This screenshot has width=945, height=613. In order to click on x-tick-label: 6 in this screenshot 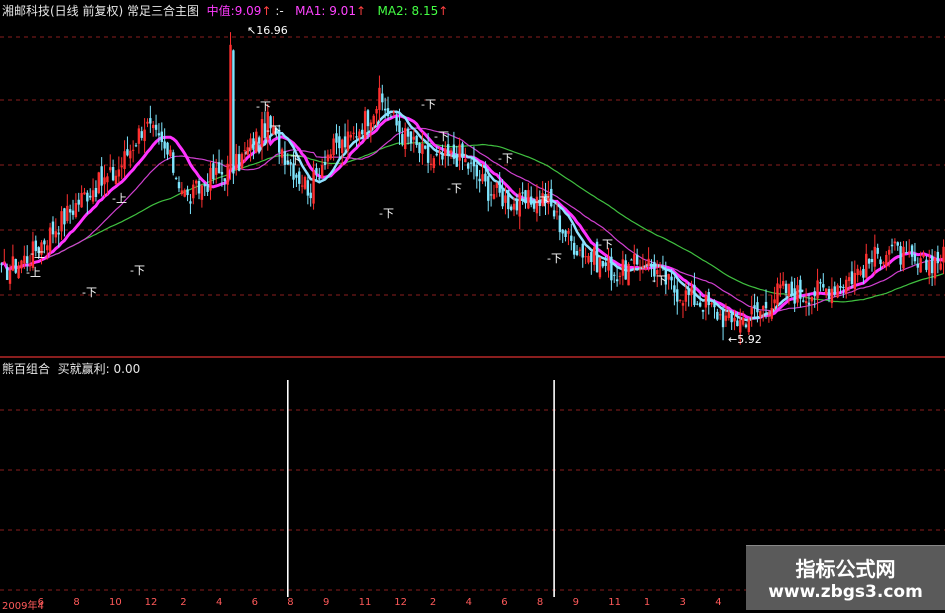, I will do `click(504, 602)`.